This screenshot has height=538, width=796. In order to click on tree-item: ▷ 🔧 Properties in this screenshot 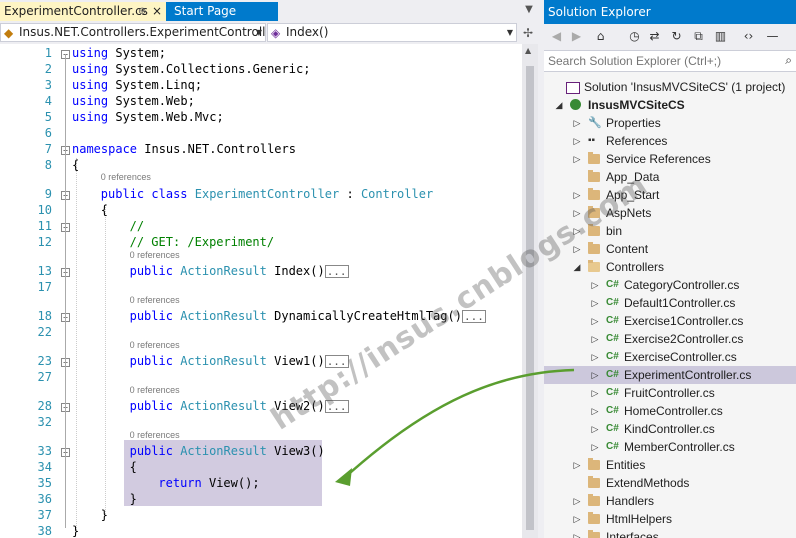, I will do `click(670, 123)`.